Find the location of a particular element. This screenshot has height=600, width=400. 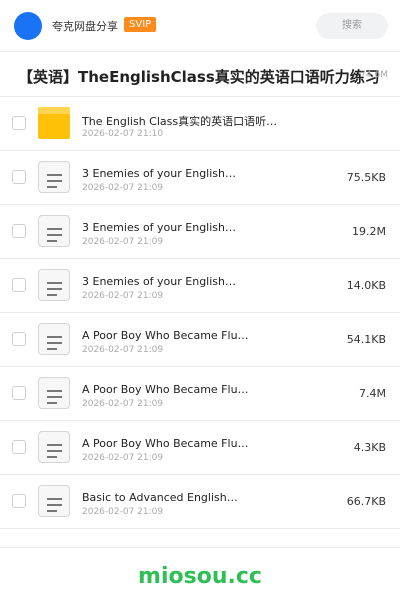

search-button: 搜索 is located at coordinates (352, 26).